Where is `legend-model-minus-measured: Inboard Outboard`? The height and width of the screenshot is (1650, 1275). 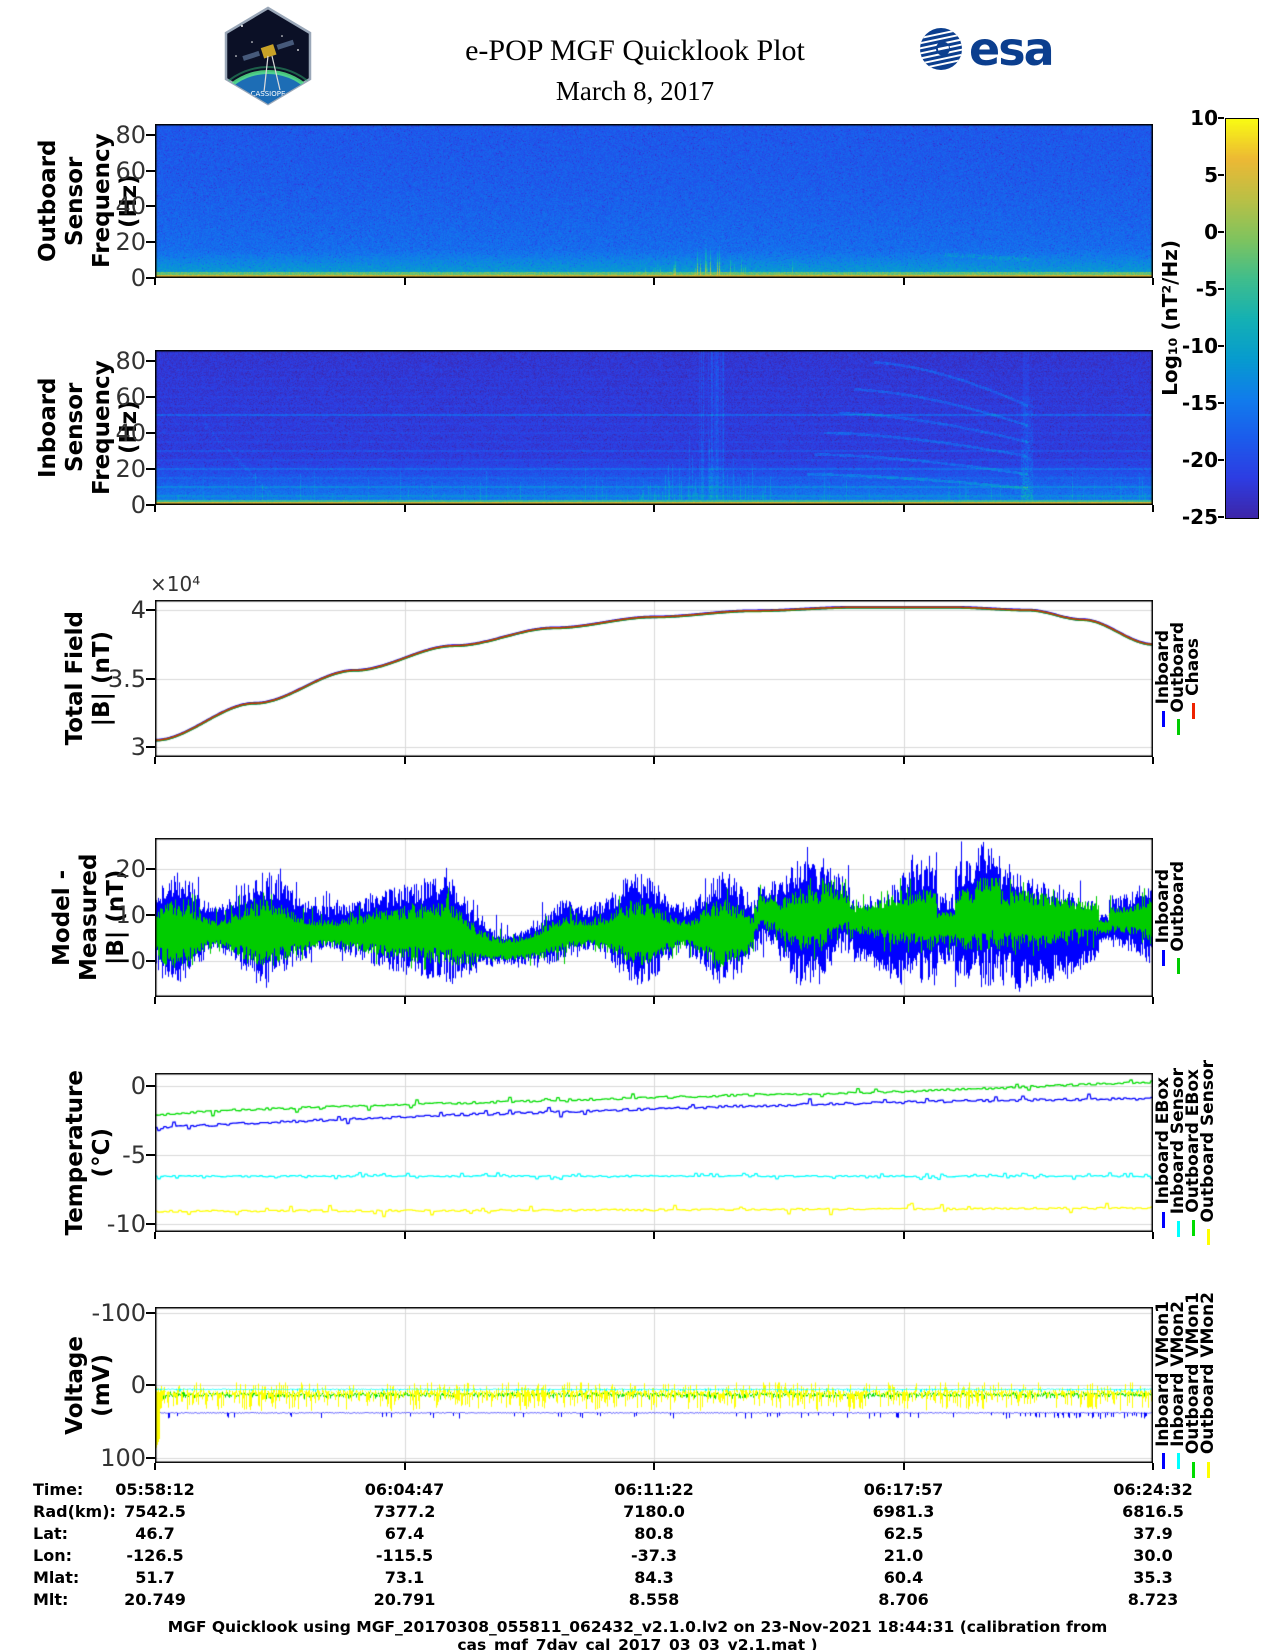 legend-model-minus-measured: Inboard Outboard is located at coordinates (1189, 917).